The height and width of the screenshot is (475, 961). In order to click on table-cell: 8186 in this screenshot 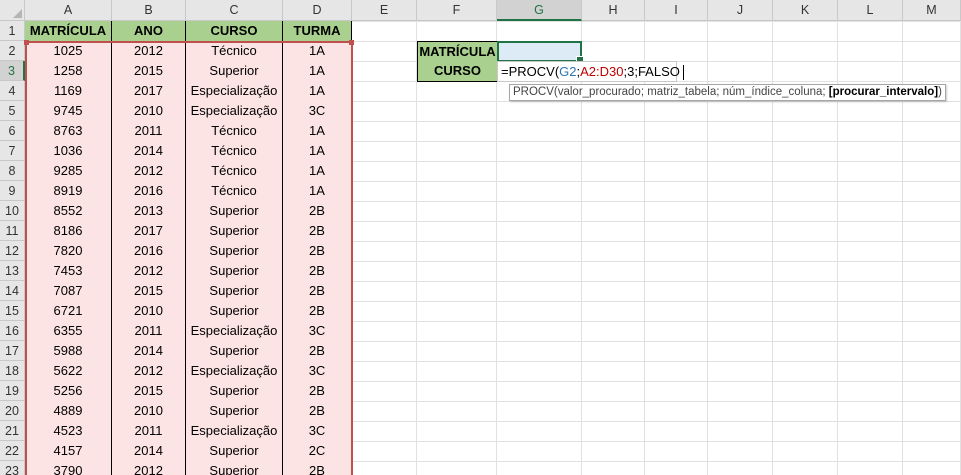, I will do `click(68, 231)`.